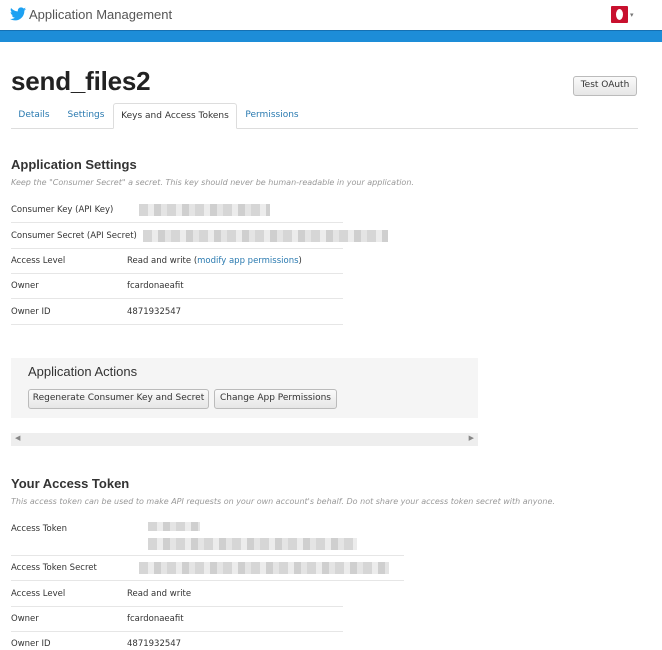 Image resolution: width=662 pixels, height=650 pixels. I want to click on application-settings-heading: Application Settings, so click(74, 164).